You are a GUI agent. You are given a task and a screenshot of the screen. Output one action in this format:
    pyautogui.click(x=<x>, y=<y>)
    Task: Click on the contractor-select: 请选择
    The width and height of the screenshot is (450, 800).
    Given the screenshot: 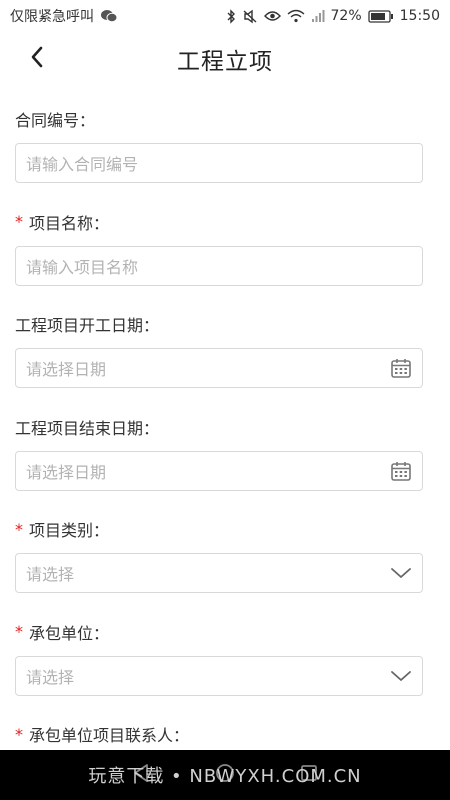 What is the action you would take?
    pyautogui.click(x=219, y=675)
    